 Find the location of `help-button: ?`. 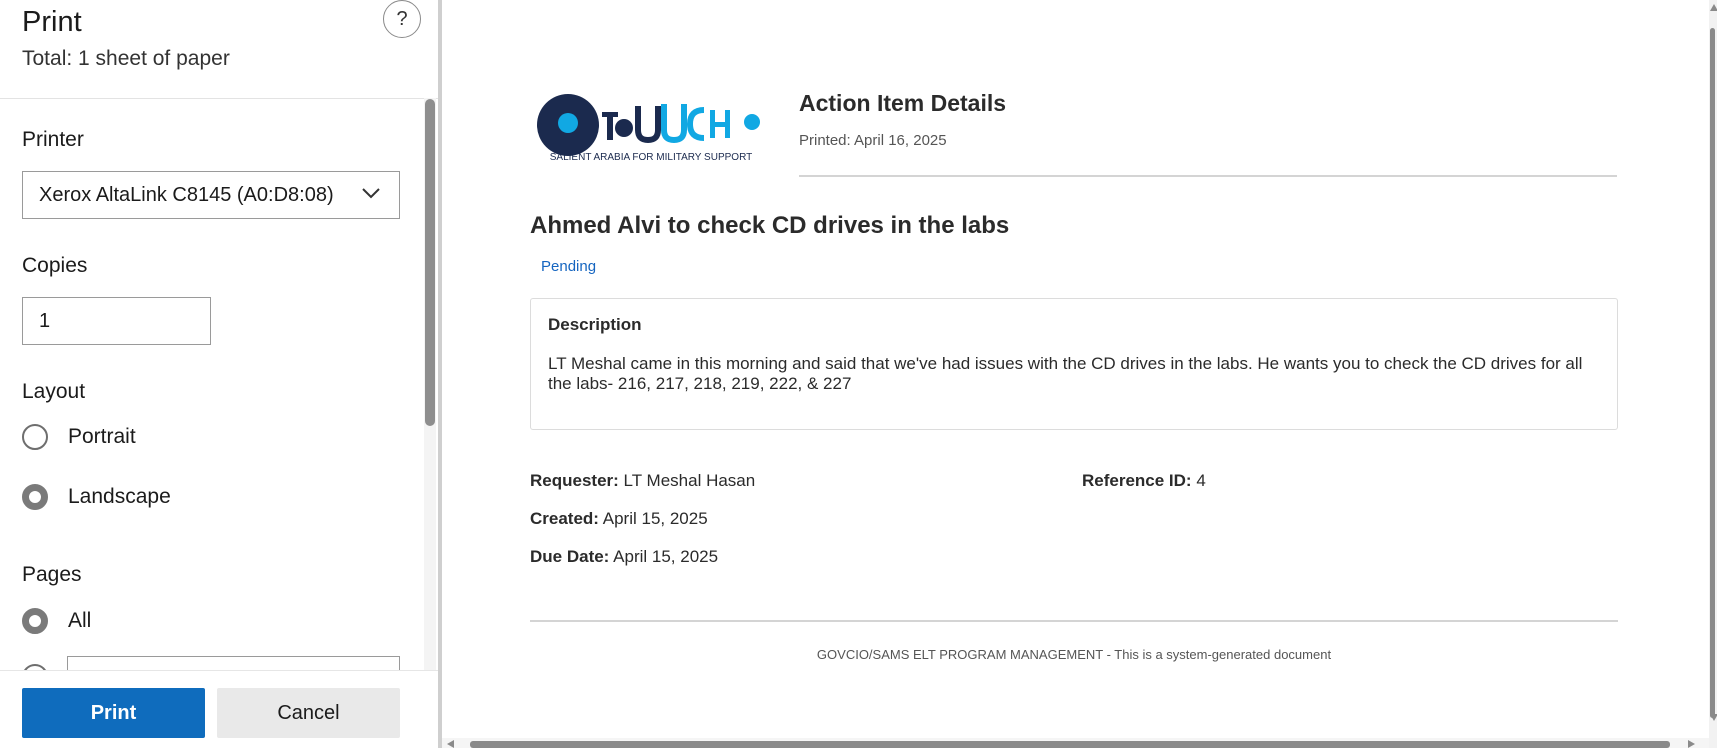

help-button: ? is located at coordinates (402, 19).